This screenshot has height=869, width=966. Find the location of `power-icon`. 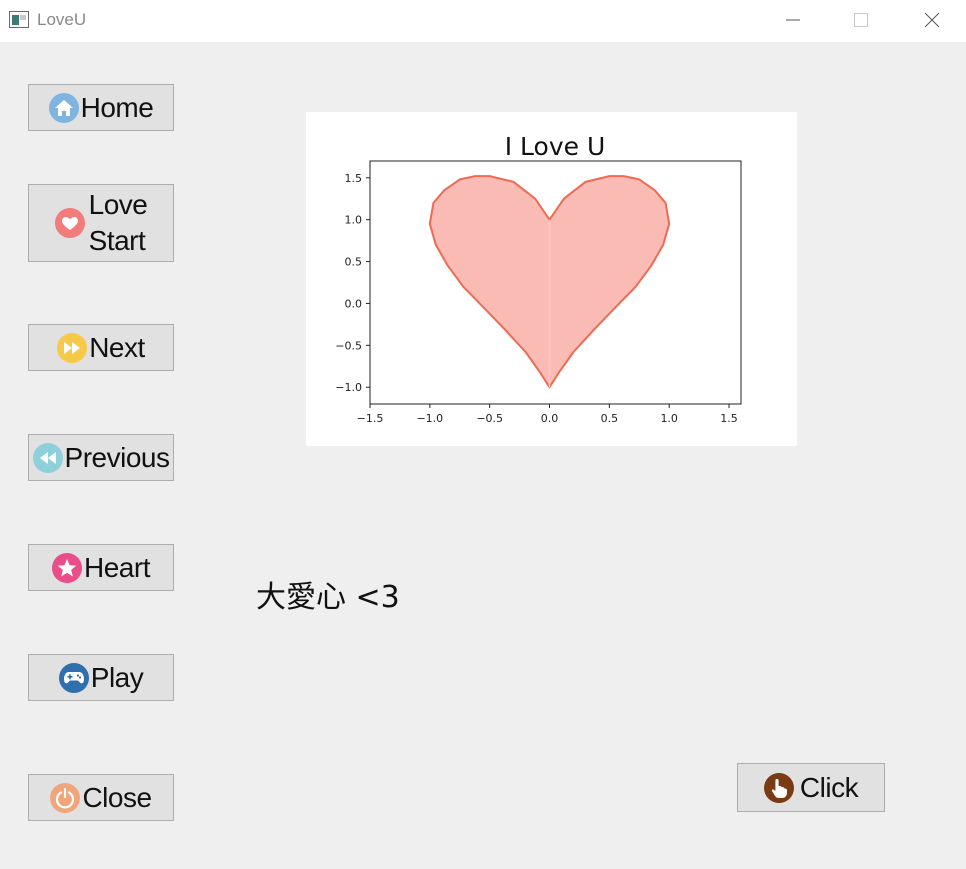

power-icon is located at coordinates (65, 797).